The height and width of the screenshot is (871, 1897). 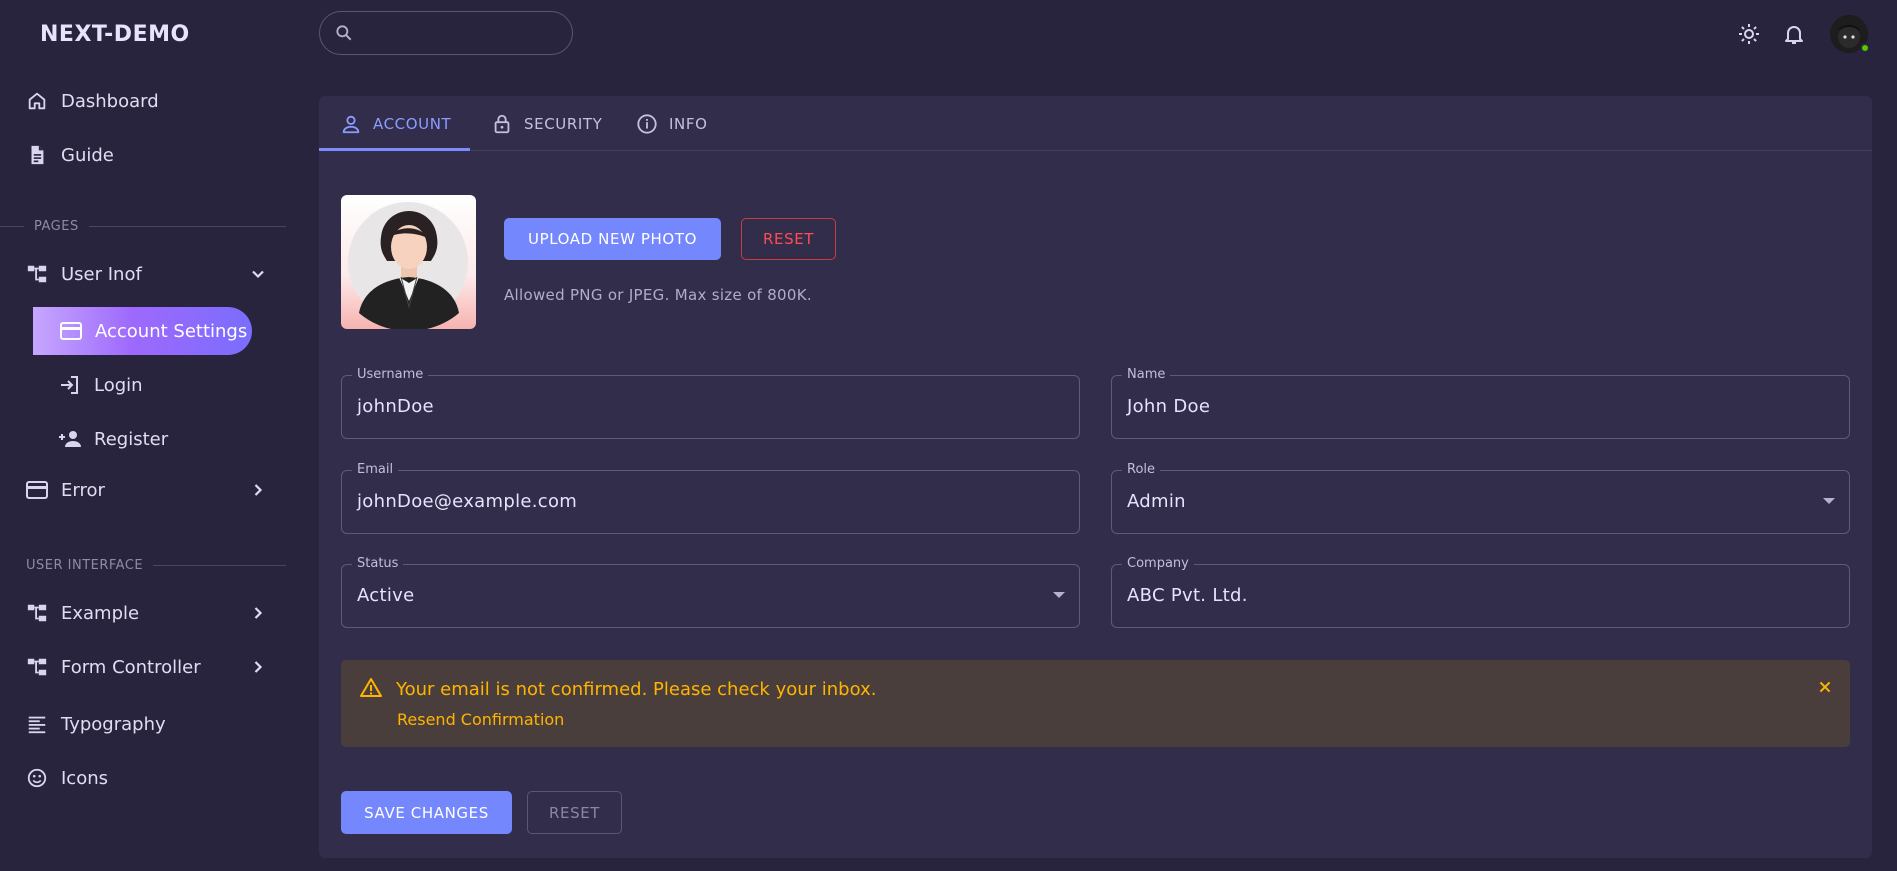 What do you see at coordinates (502, 124) in the screenshot?
I see `lock-open-icon` at bounding box center [502, 124].